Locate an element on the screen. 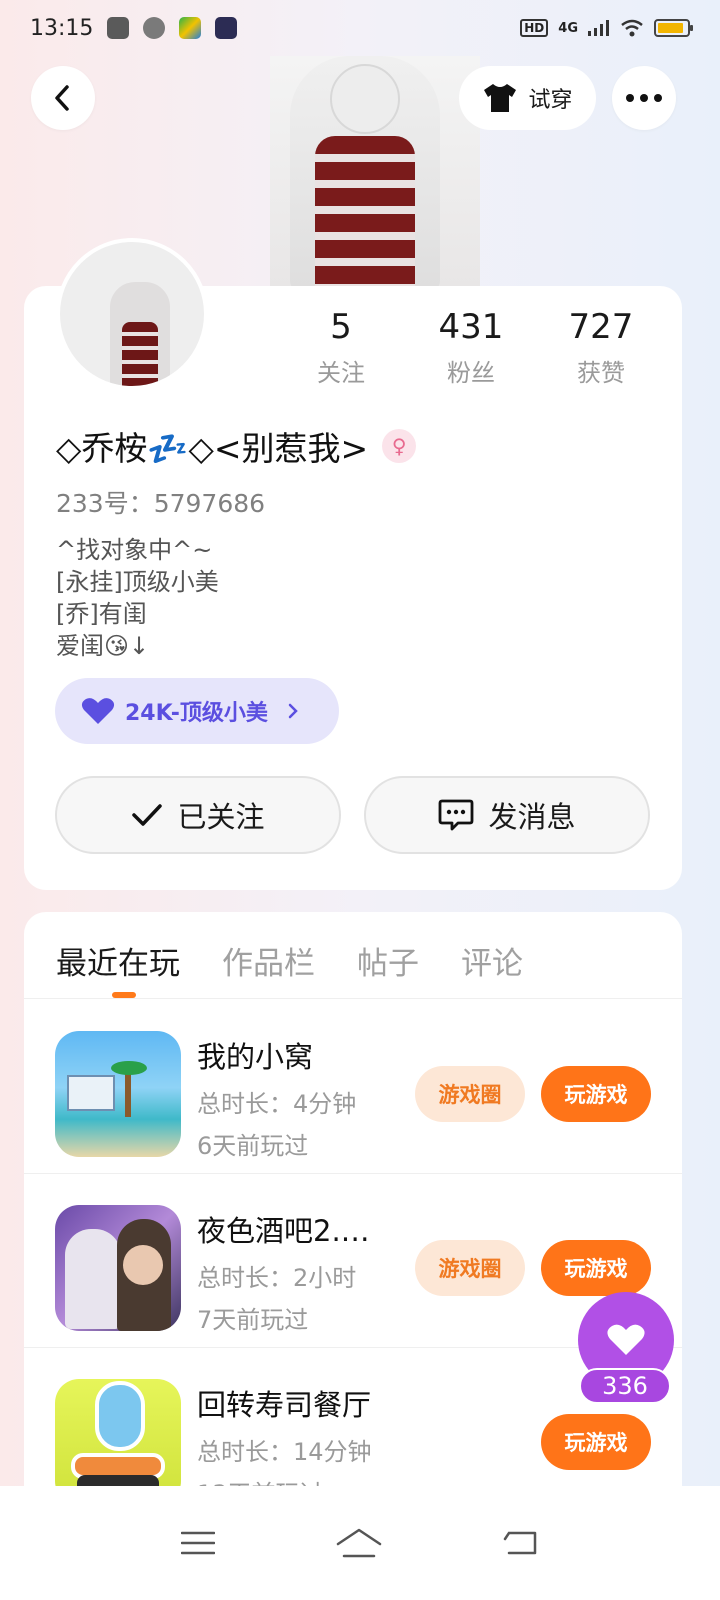  game-last-played: 7天前玩过 is located at coordinates (253, 1320).